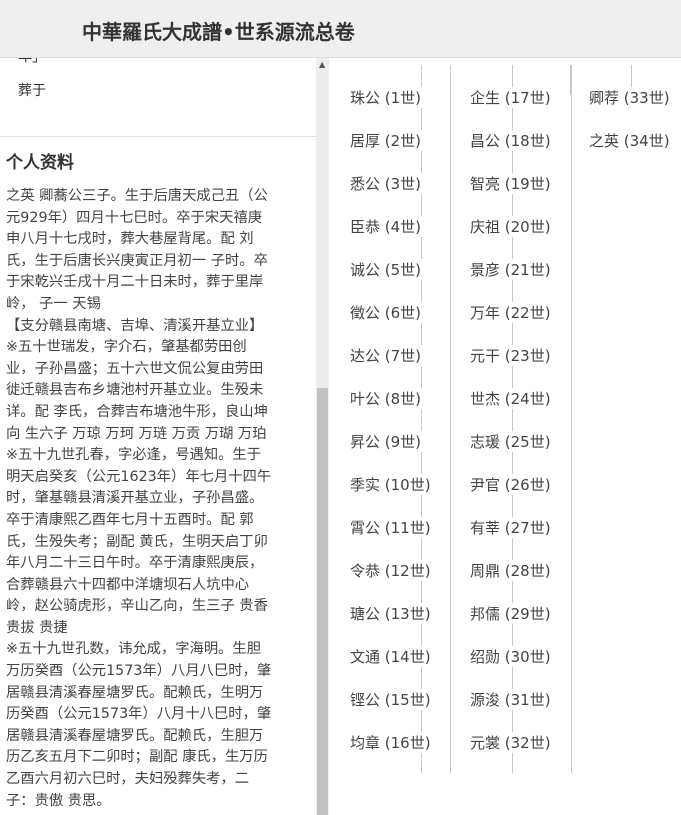 The width and height of the screenshot is (681, 815). What do you see at coordinates (386, 312) in the screenshot?
I see `lineage-entry: 徵公 (6世)` at bounding box center [386, 312].